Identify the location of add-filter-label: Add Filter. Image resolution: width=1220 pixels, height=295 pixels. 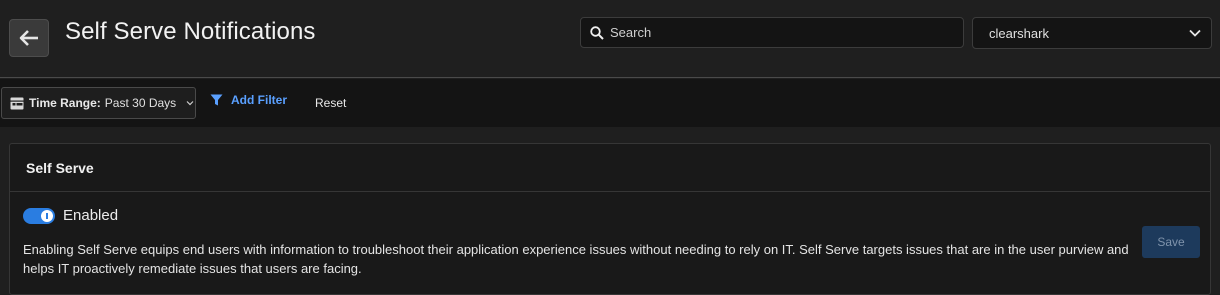
(259, 100).